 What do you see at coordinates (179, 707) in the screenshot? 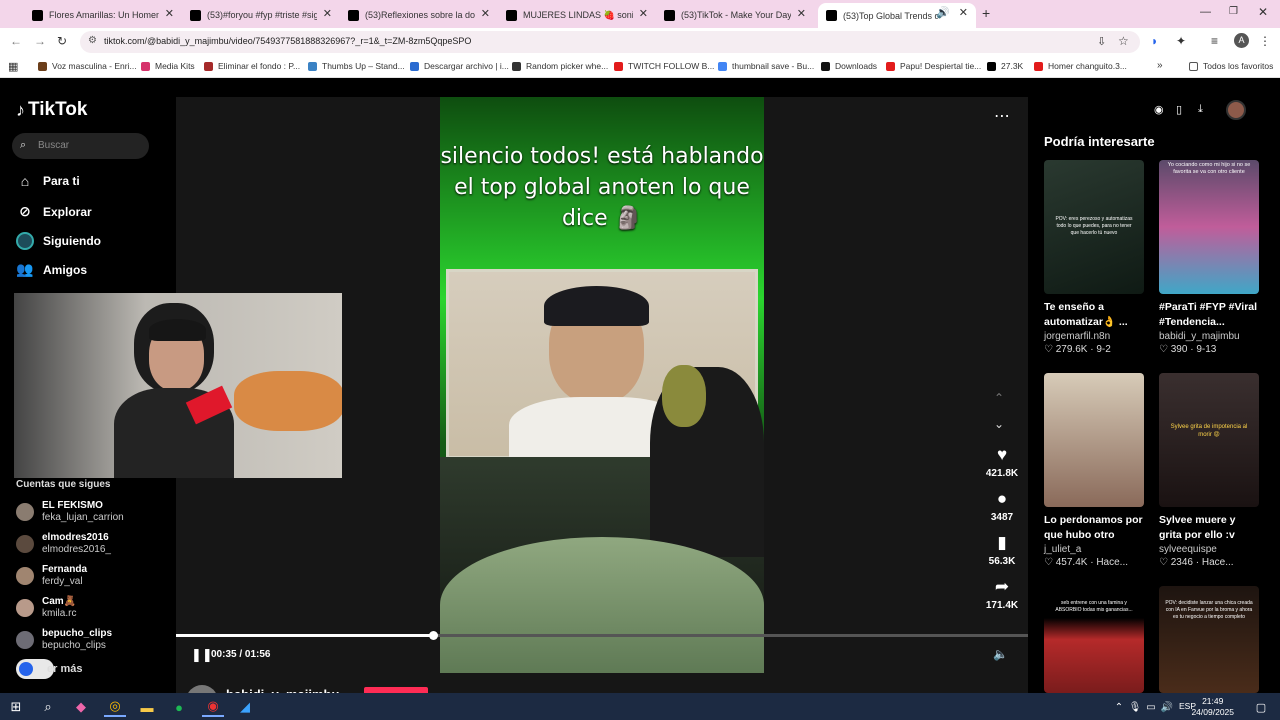
I see `spotify-icon: ●` at bounding box center [179, 707].